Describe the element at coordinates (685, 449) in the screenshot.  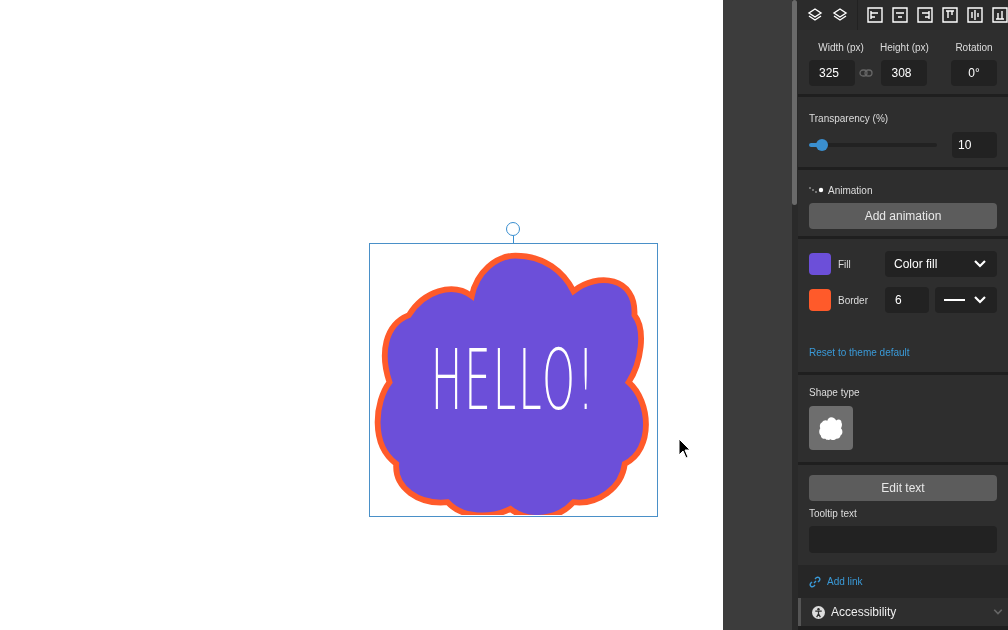
I see `mouse-cursor-icon` at that location.